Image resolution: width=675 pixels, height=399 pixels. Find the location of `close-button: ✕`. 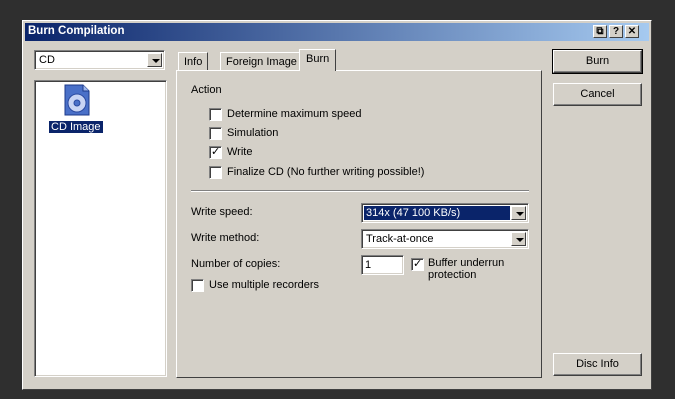

close-button: ✕ is located at coordinates (632, 31).